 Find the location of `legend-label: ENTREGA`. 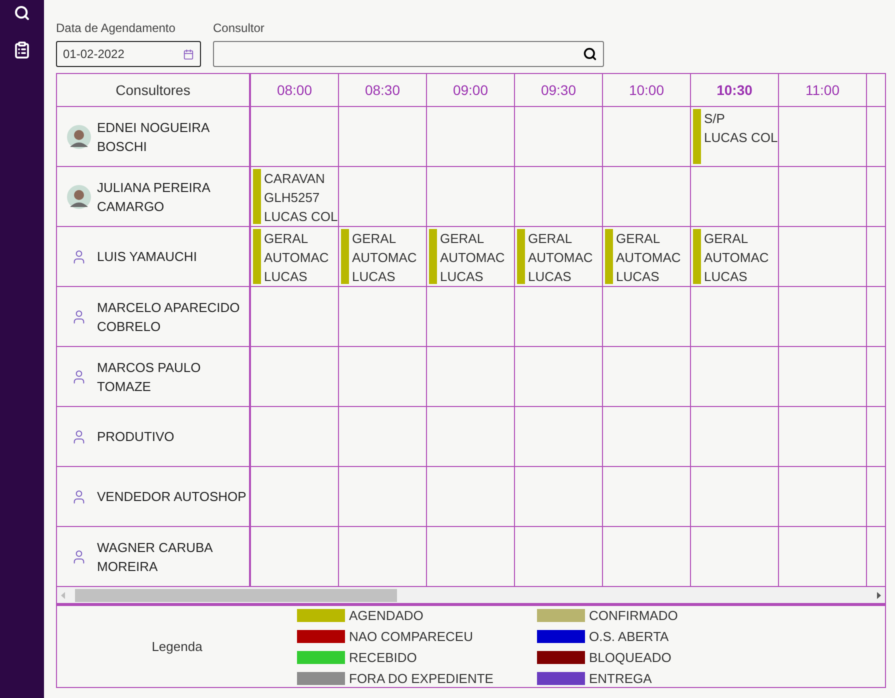

legend-label: ENTREGA is located at coordinates (620, 678).